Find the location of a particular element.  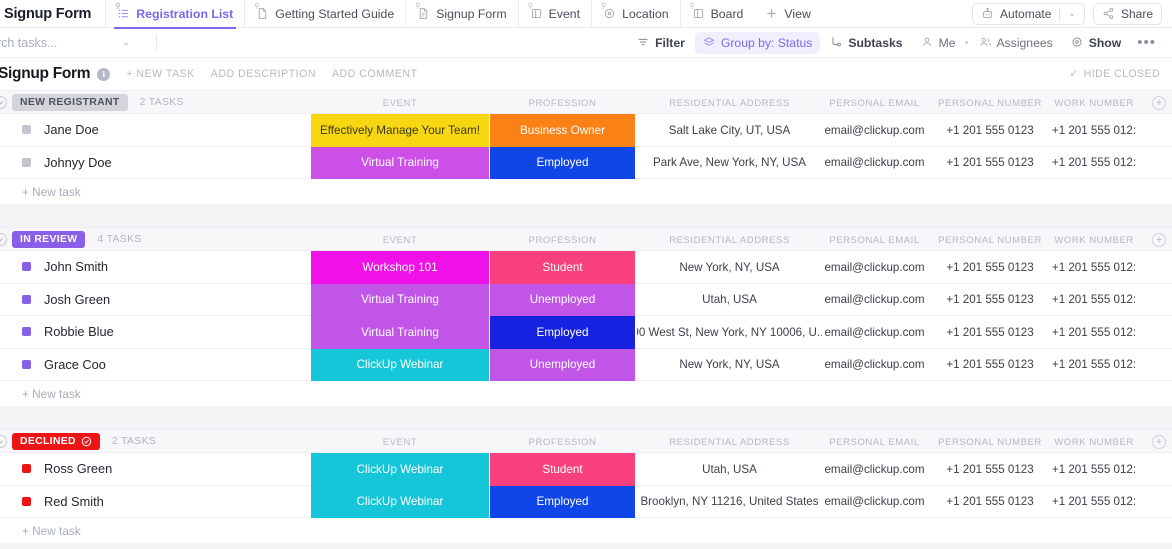

filter-button: Filter is located at coordinates (661, 43).